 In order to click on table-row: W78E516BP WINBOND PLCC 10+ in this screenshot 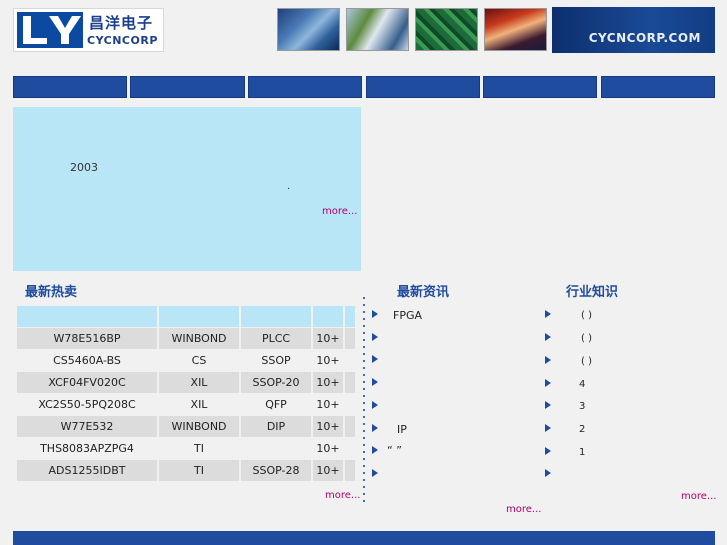, I will do `click(186, 338)`.